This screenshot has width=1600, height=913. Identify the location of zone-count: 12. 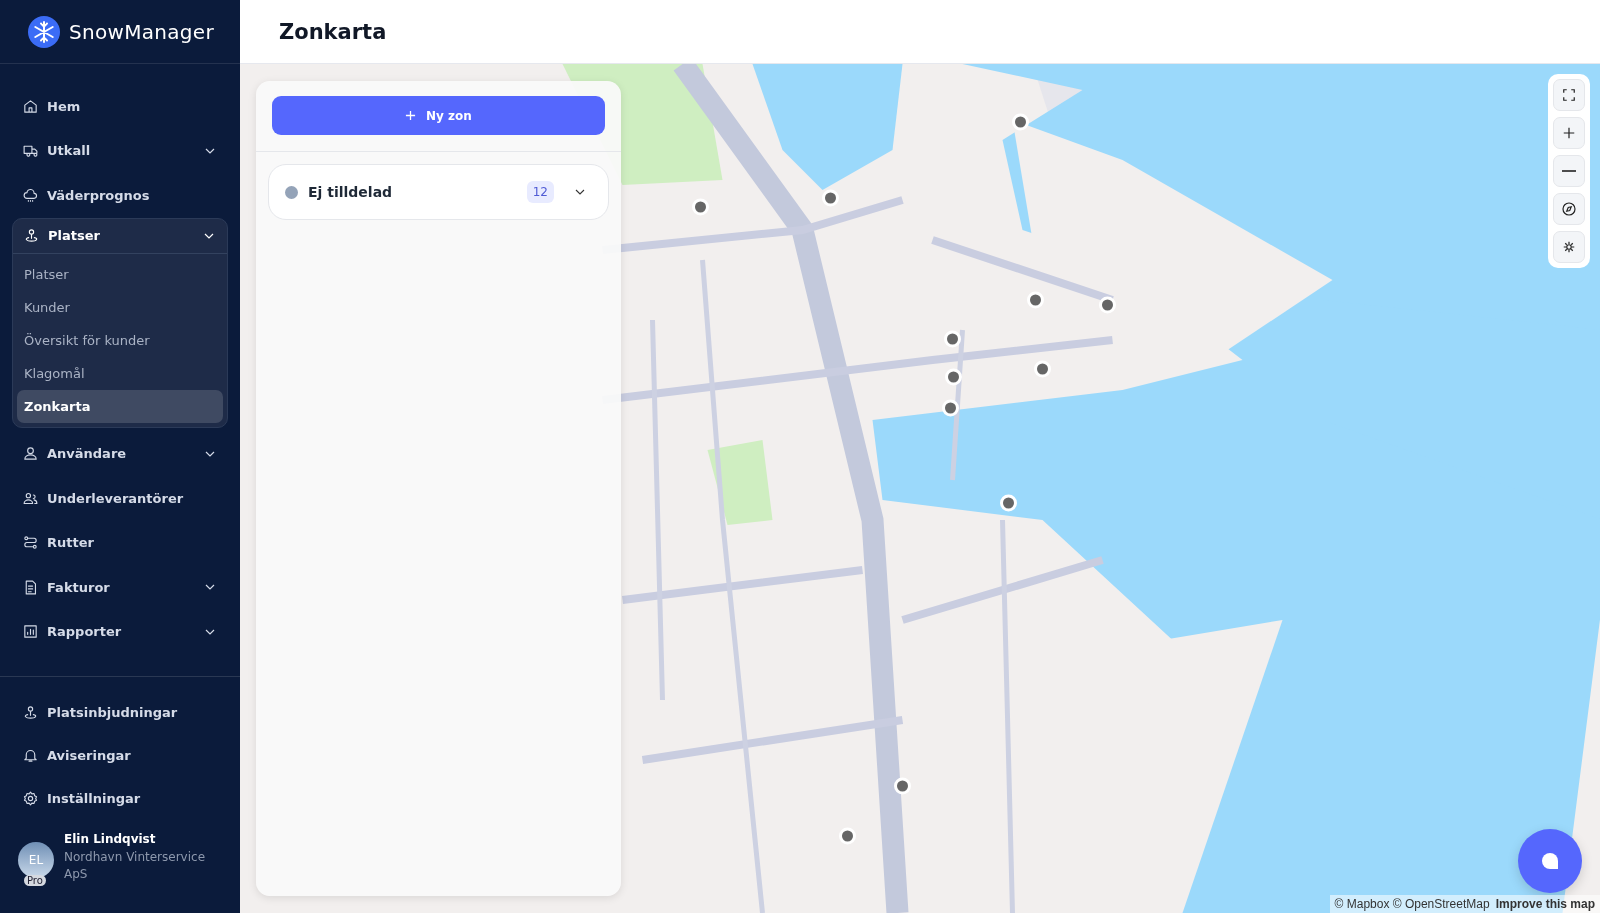
(540, 192).